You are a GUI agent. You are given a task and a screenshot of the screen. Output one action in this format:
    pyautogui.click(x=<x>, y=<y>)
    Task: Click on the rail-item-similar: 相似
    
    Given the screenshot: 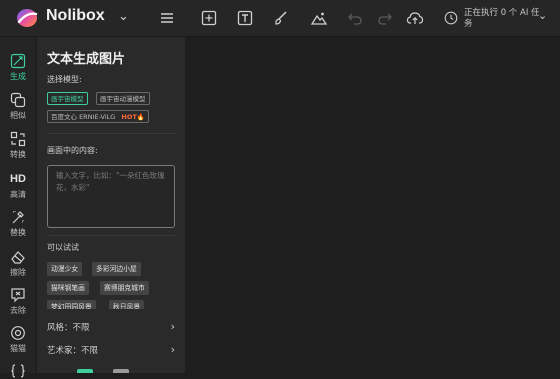 What is the action you would take?
    pyautogui.click(x=18, y=106)
    